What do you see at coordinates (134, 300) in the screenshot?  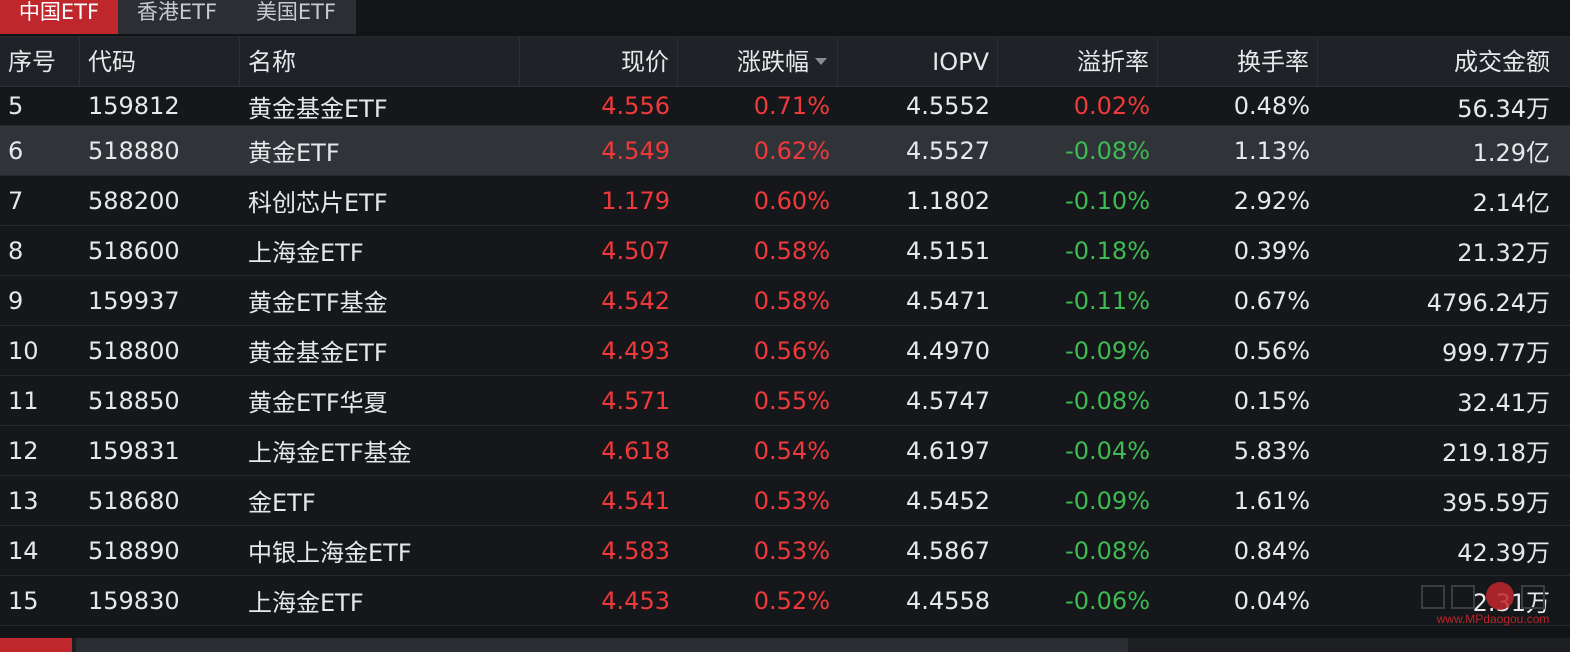 I see `cell-code: 159937` at bounding box center [134, 300].